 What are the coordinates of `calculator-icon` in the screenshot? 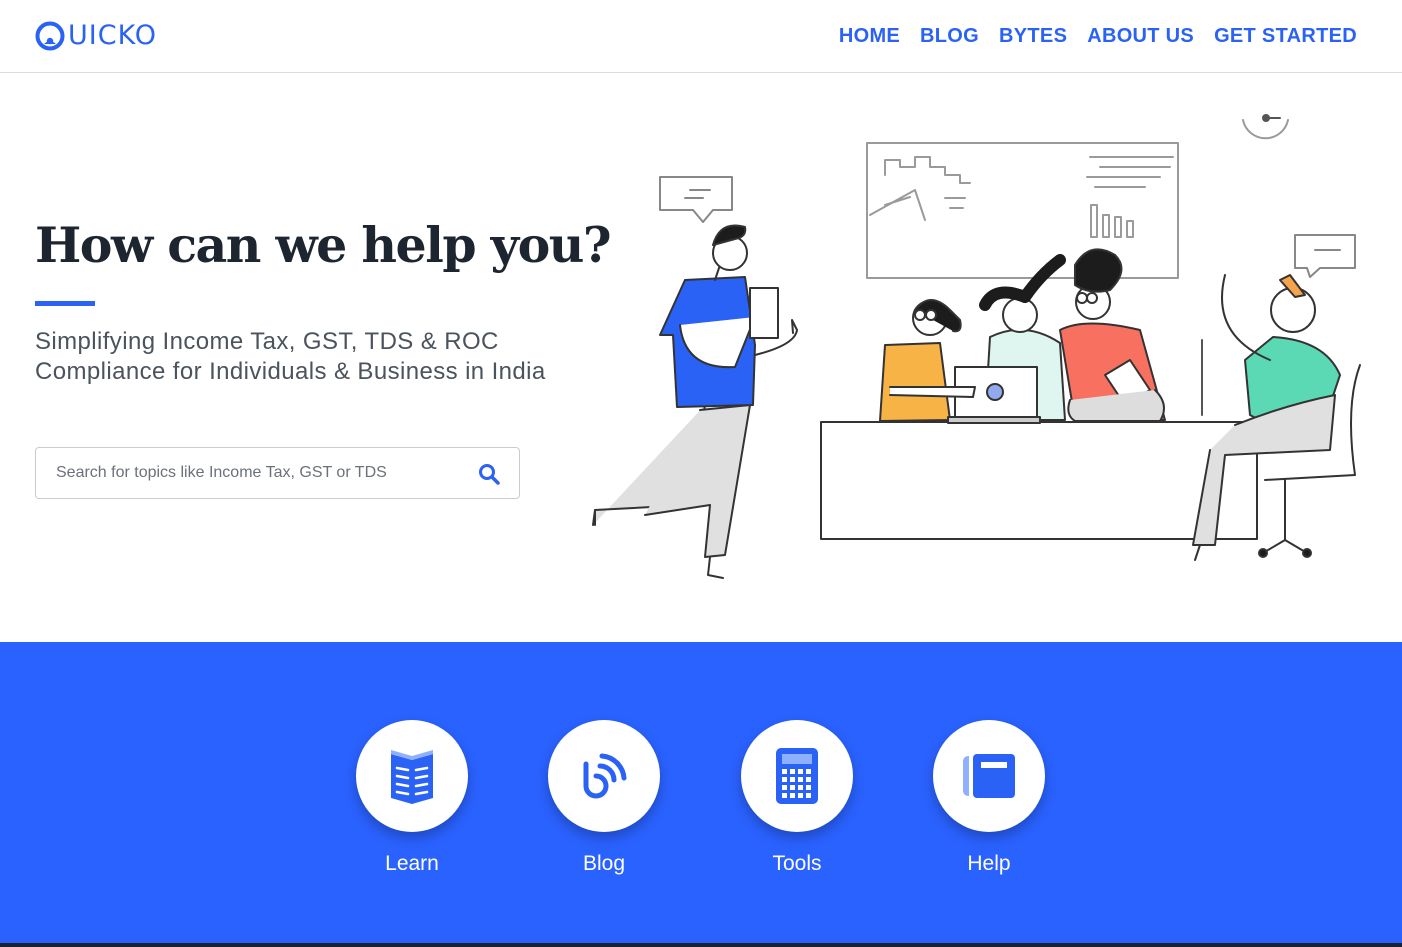 It's located at (797, 776).